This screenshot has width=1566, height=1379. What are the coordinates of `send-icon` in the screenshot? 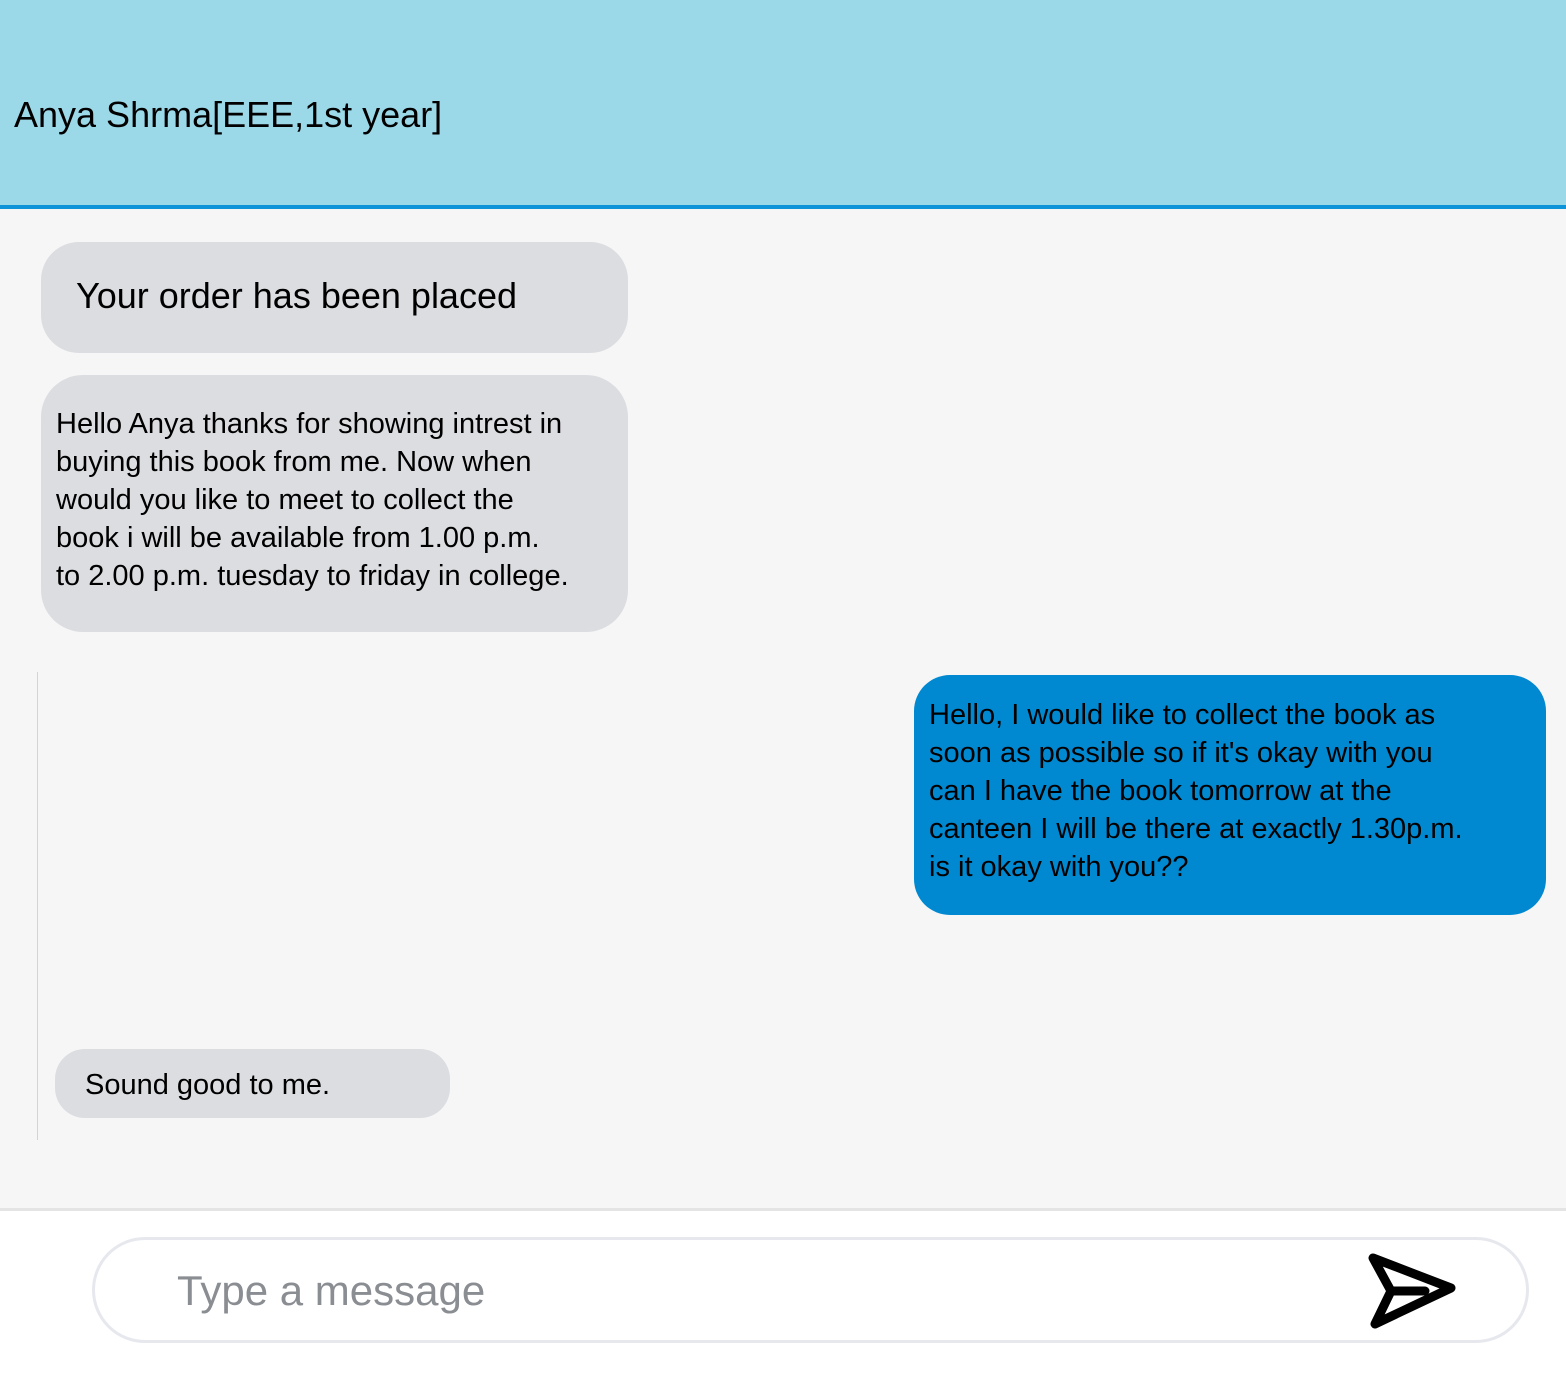 It's located at (1412, 1291).